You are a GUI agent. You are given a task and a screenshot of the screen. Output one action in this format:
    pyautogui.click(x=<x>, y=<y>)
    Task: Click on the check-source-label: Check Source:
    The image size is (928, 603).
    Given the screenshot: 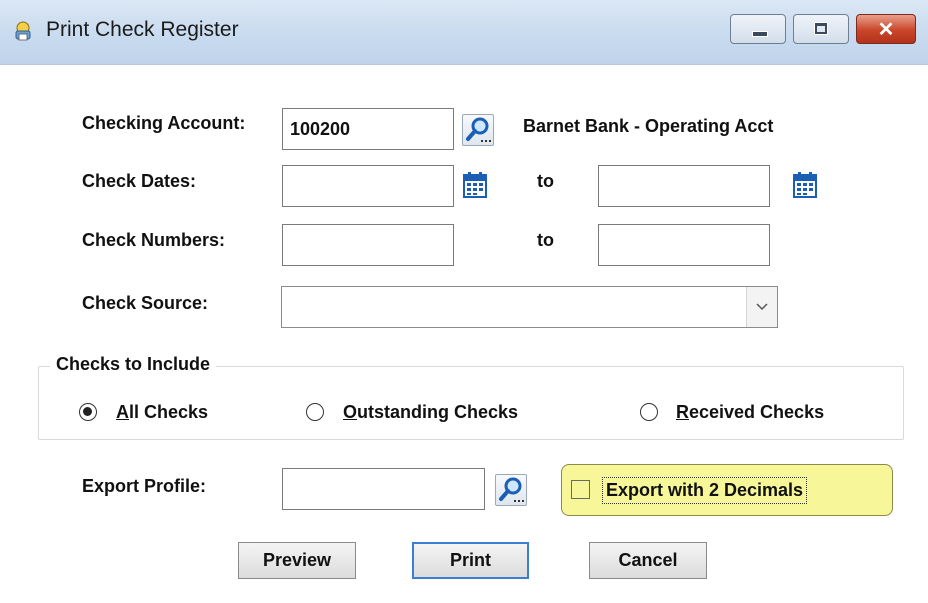 What is the action you would take?
    pyautogui.click(x=145, y=303)
    